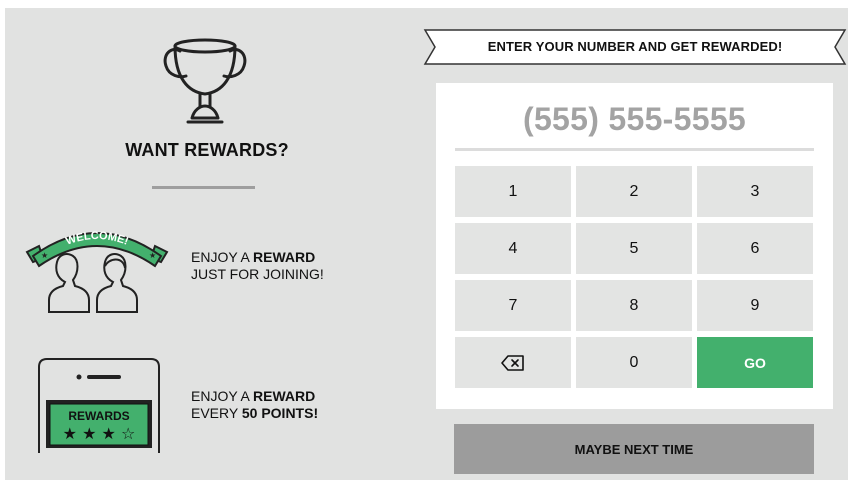 The height and width of the screenshot is (480, 854). What do you see at coordinates (634, 149) in the screenshot?
I see `phone-number-underline` at bounding box center [634, 149].